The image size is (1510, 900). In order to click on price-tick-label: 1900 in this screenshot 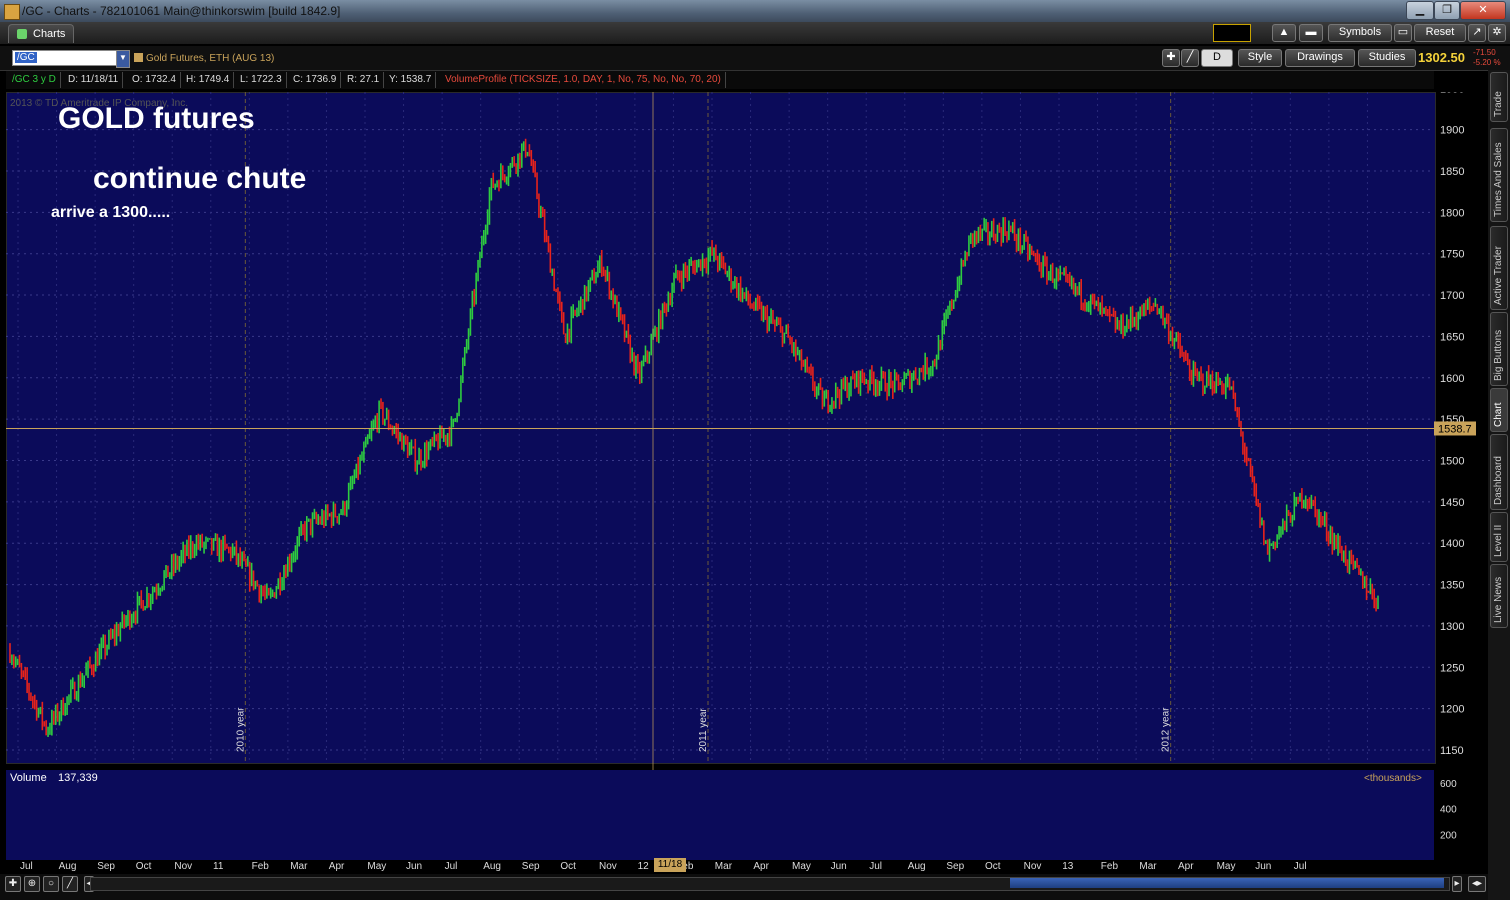, I will do `click(1452, 131)`.